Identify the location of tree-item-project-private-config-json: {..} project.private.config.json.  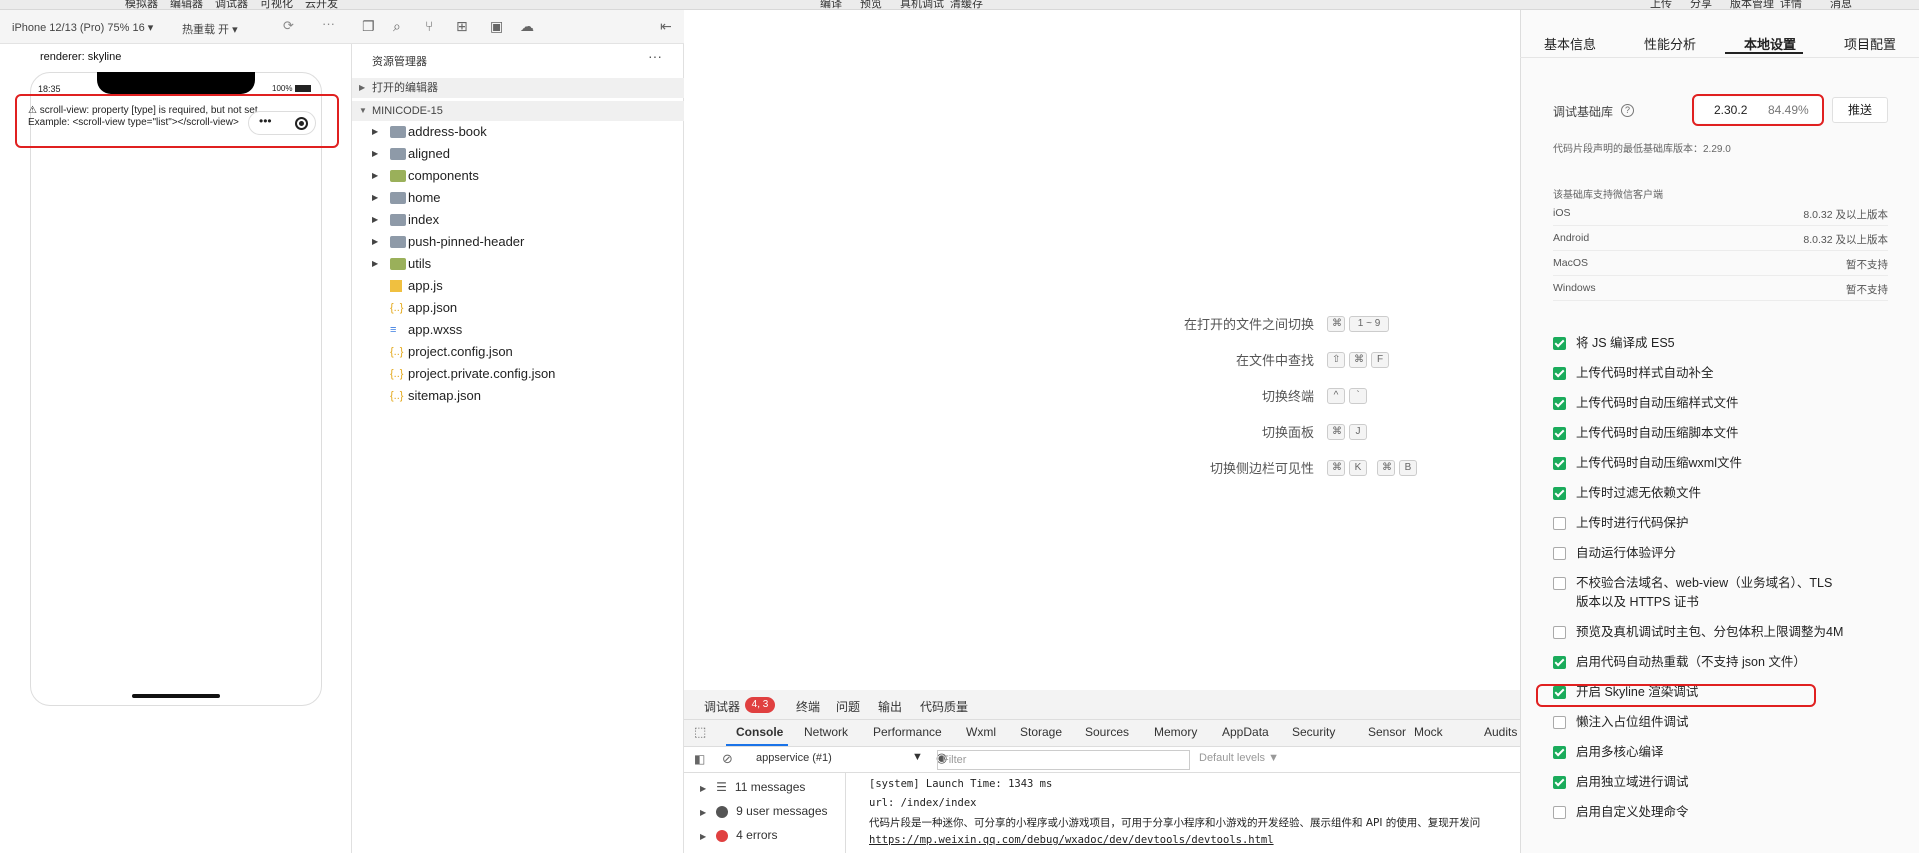
(518, 374).